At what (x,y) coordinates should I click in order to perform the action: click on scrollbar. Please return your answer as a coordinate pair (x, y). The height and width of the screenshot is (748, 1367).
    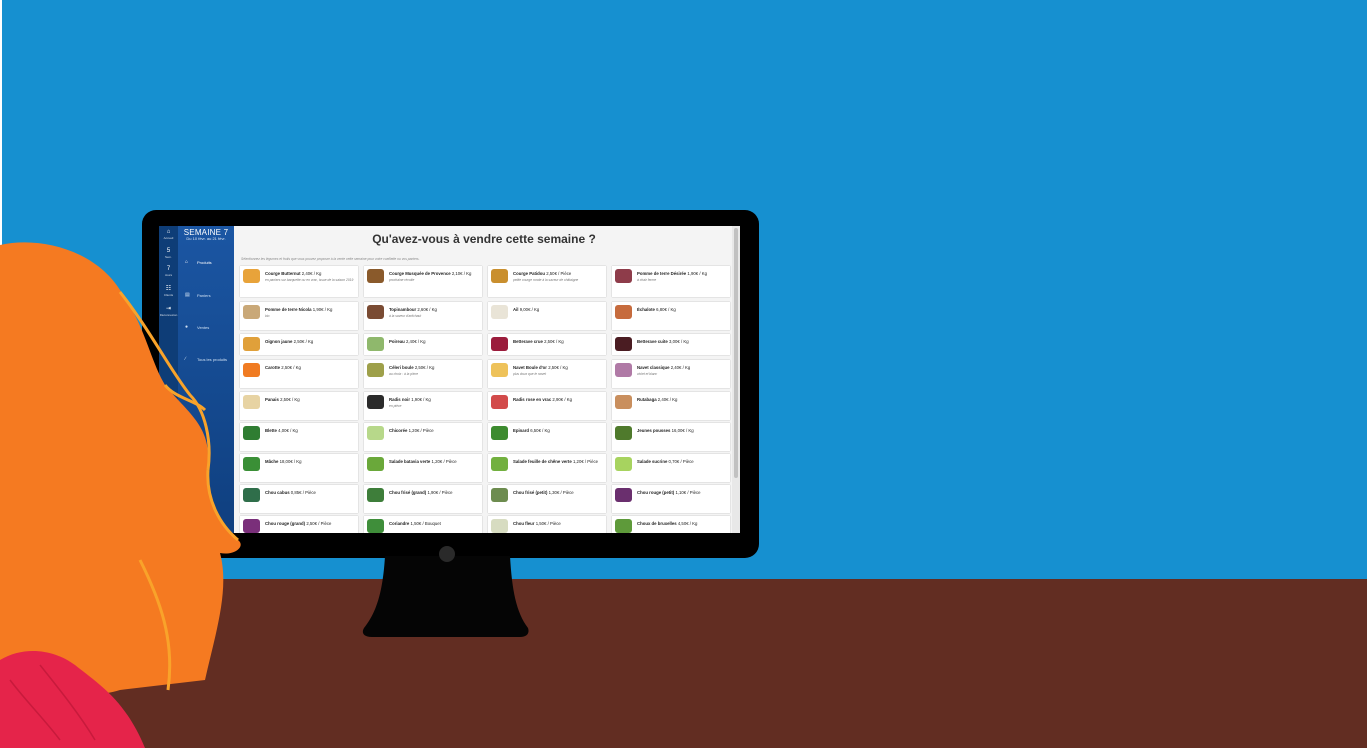
    Looking at the image, I should click on (736, 379).